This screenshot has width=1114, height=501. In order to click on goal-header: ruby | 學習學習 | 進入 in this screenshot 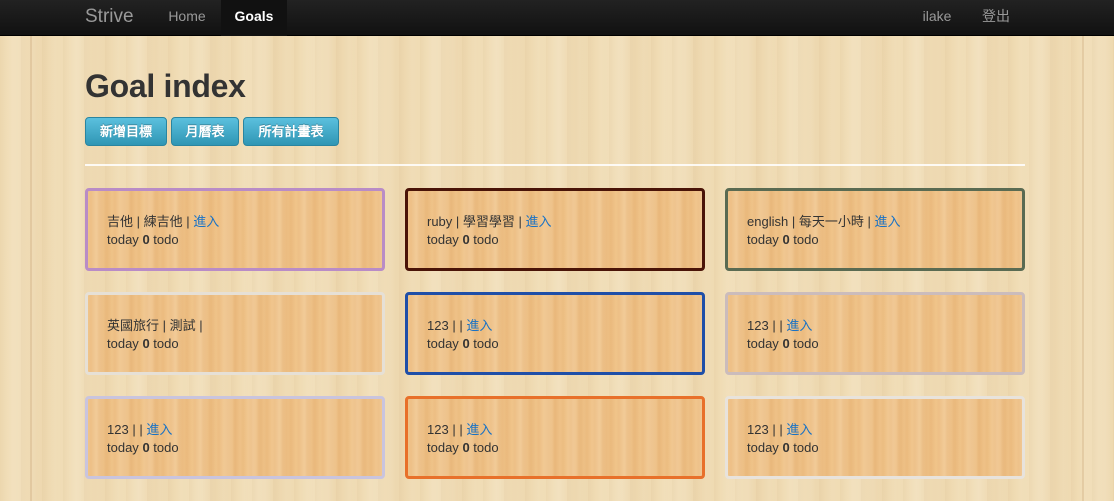, I will do `click(489, 221)`.